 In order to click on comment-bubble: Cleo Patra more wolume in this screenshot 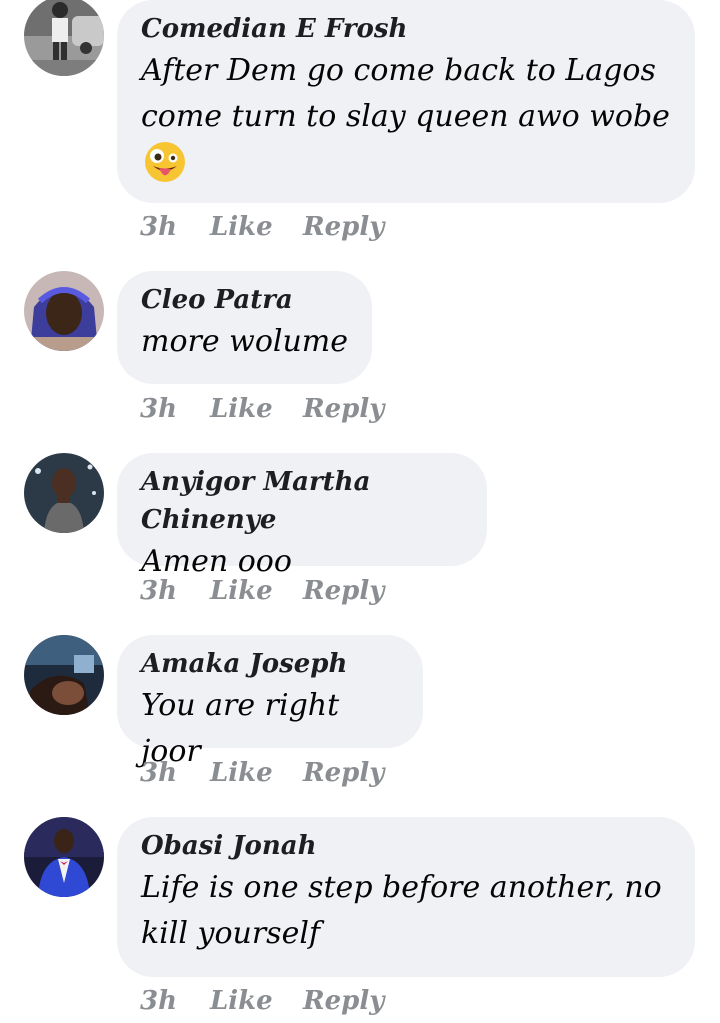, I will do `click(244, 327)`.